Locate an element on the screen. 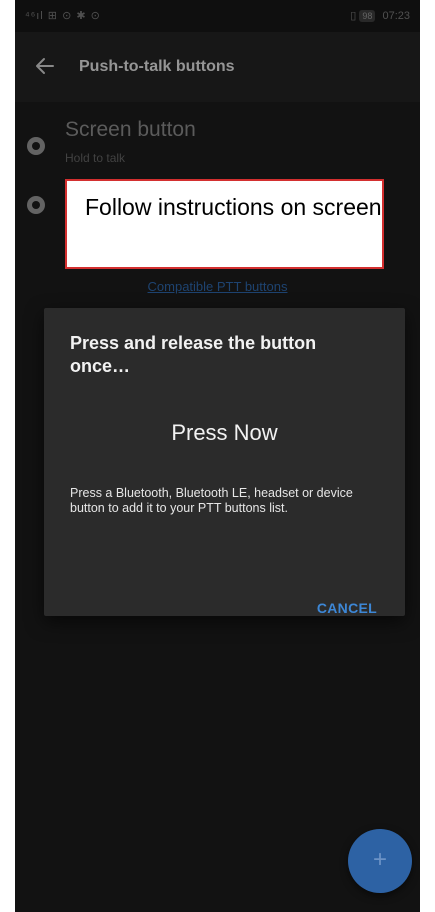 This screenshot has height=912, width=435. vibrate-icon: ▯ is located at coordinates (353, 16).